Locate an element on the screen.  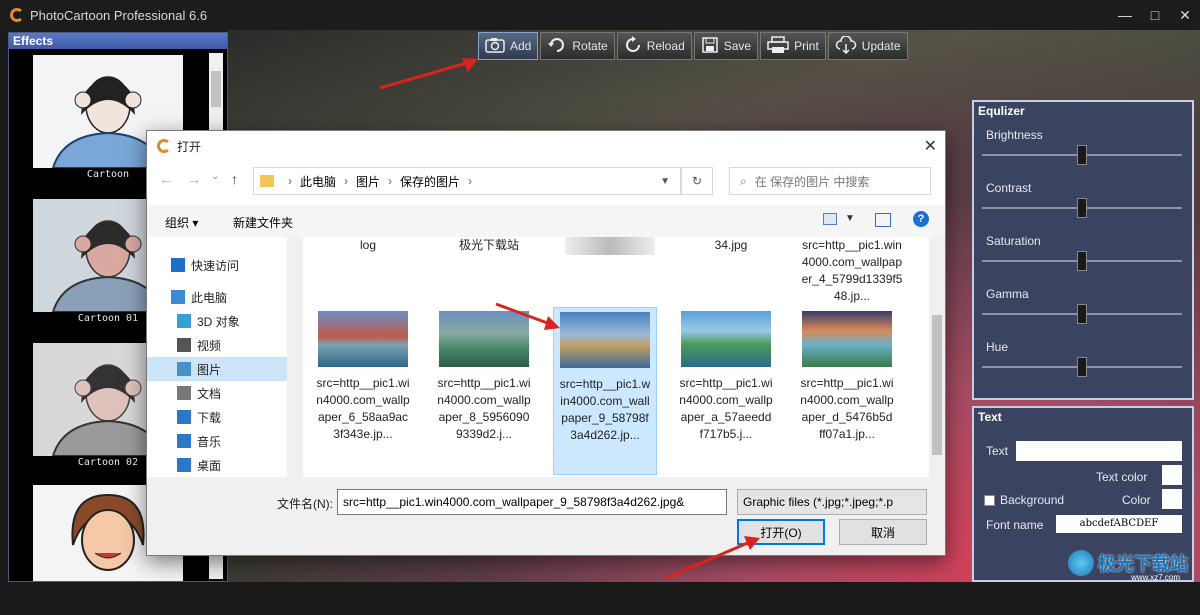
up-arrow-icon: ↑ is located at coordinates (234, 179).